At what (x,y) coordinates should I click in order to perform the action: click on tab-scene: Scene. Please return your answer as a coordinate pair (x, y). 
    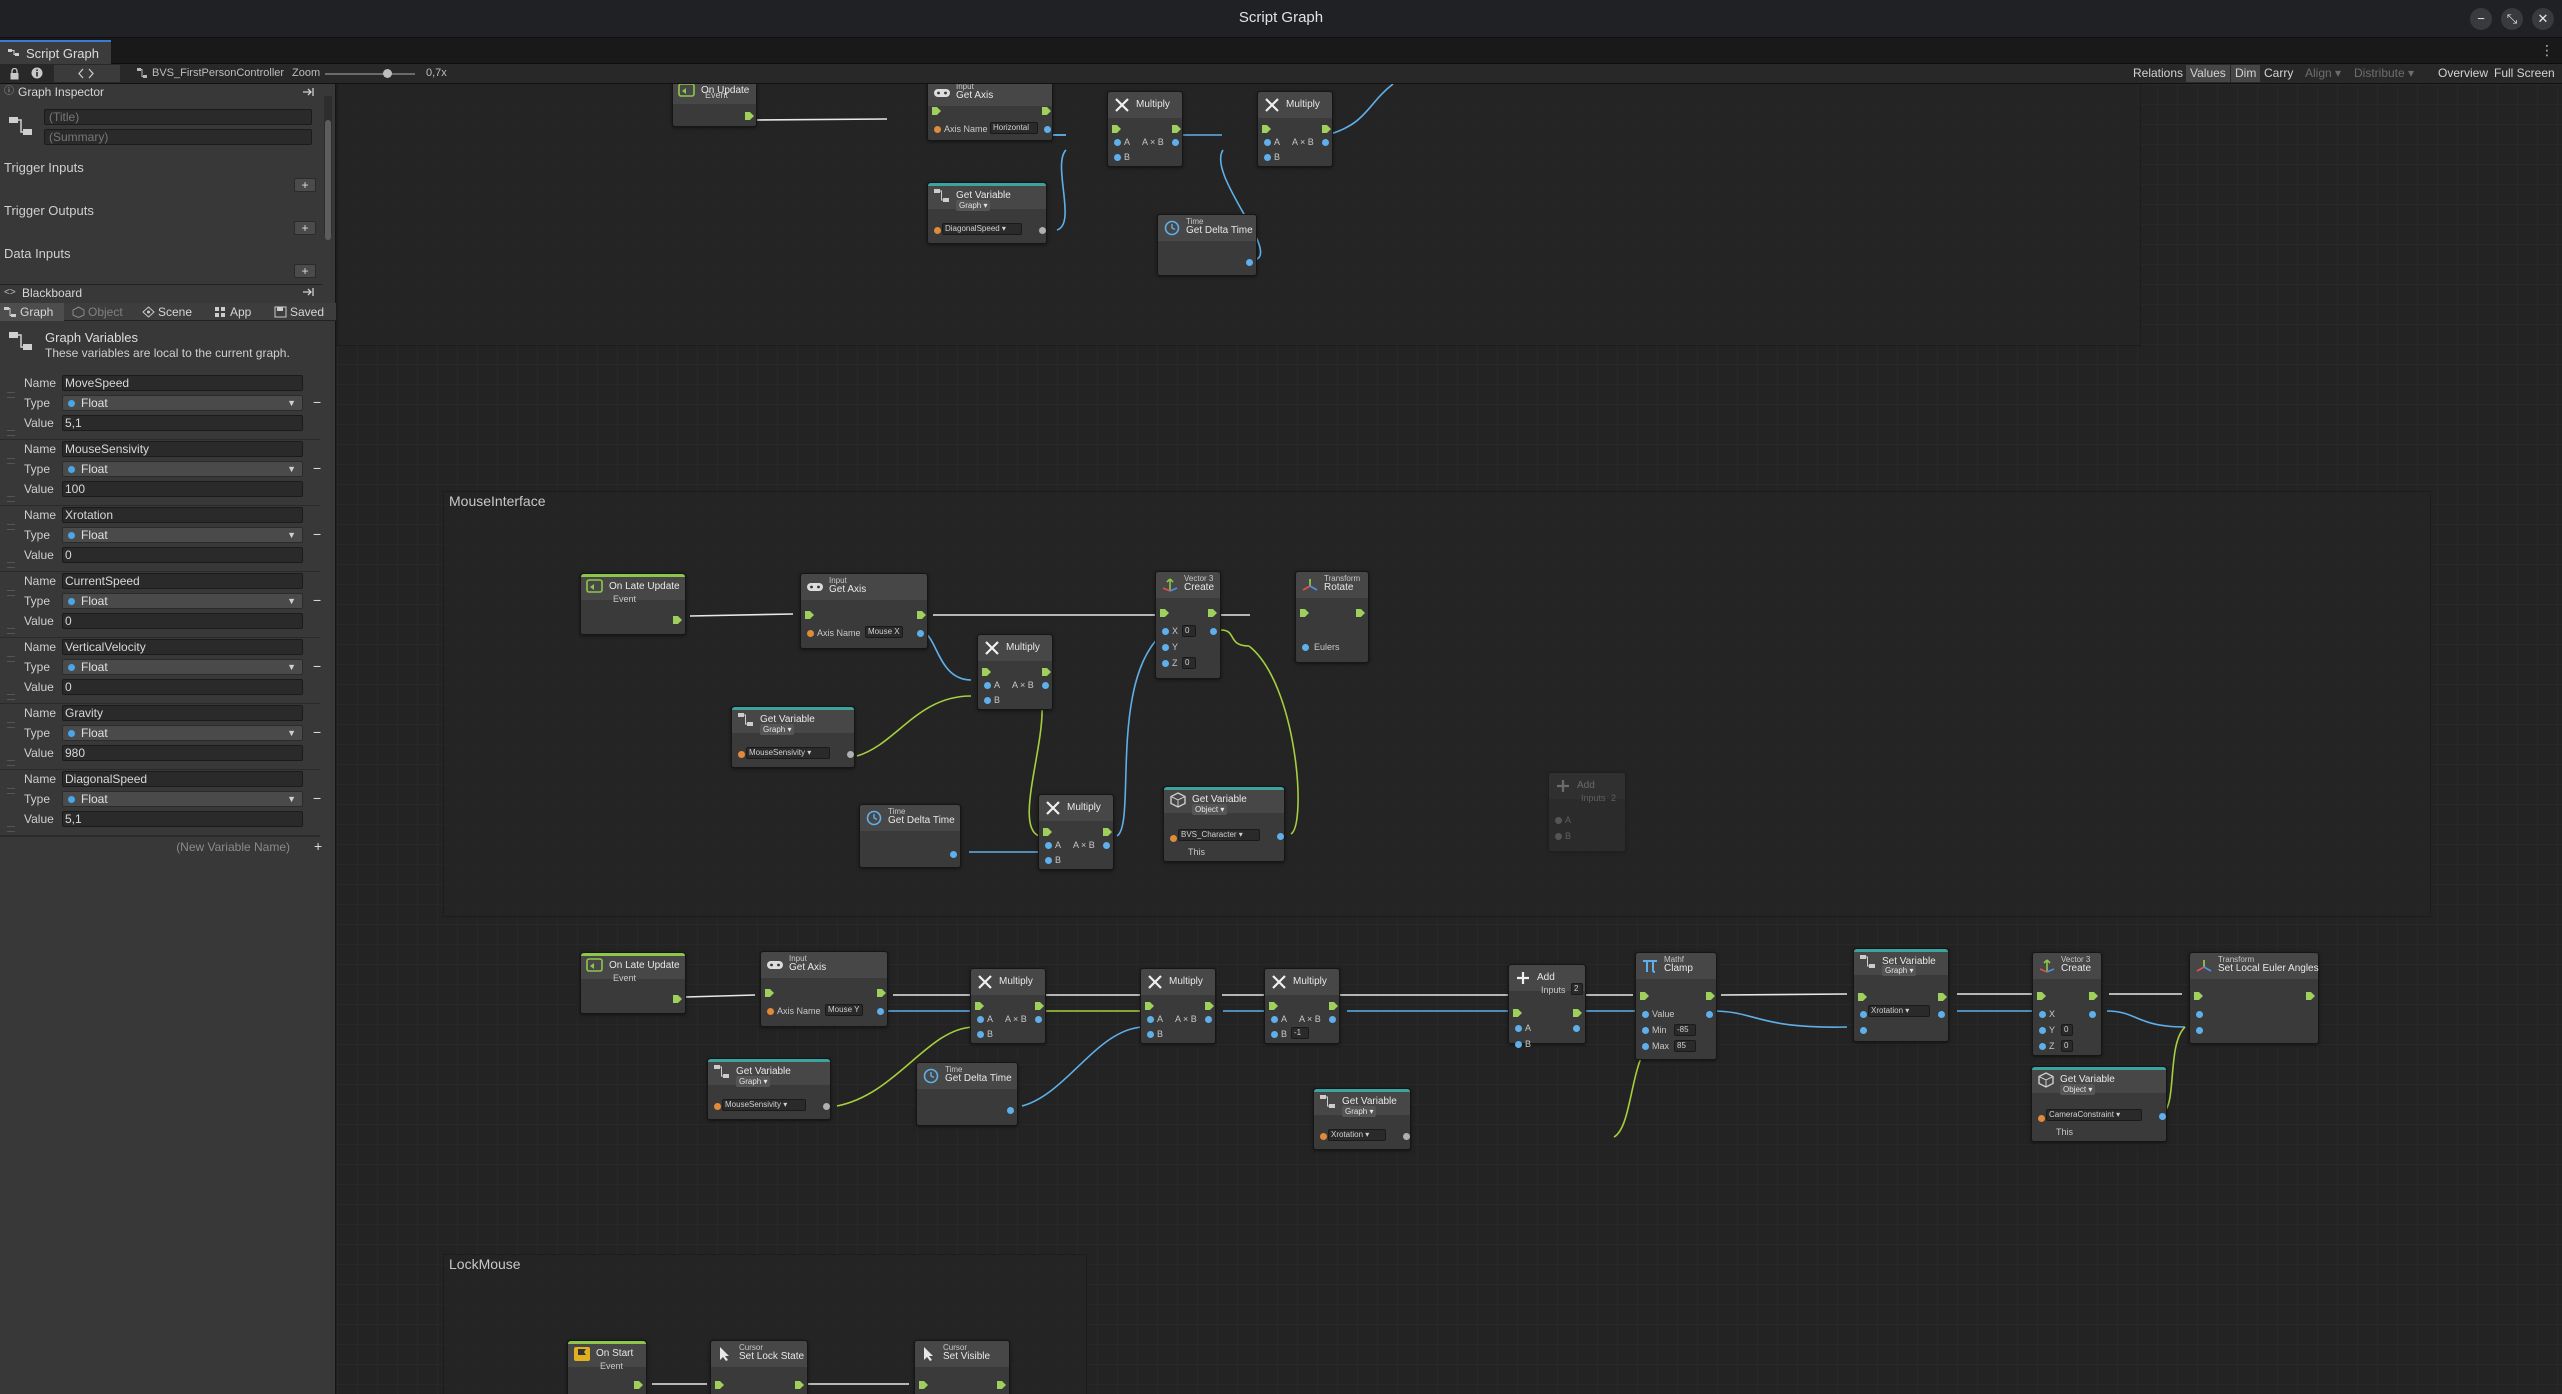
    Looking at the image, I should click on (165, 312).